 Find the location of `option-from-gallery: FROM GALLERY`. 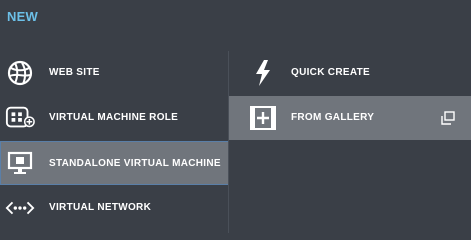

option-from-gallery: FROM GALLERY is located at coordinates (350, 118).